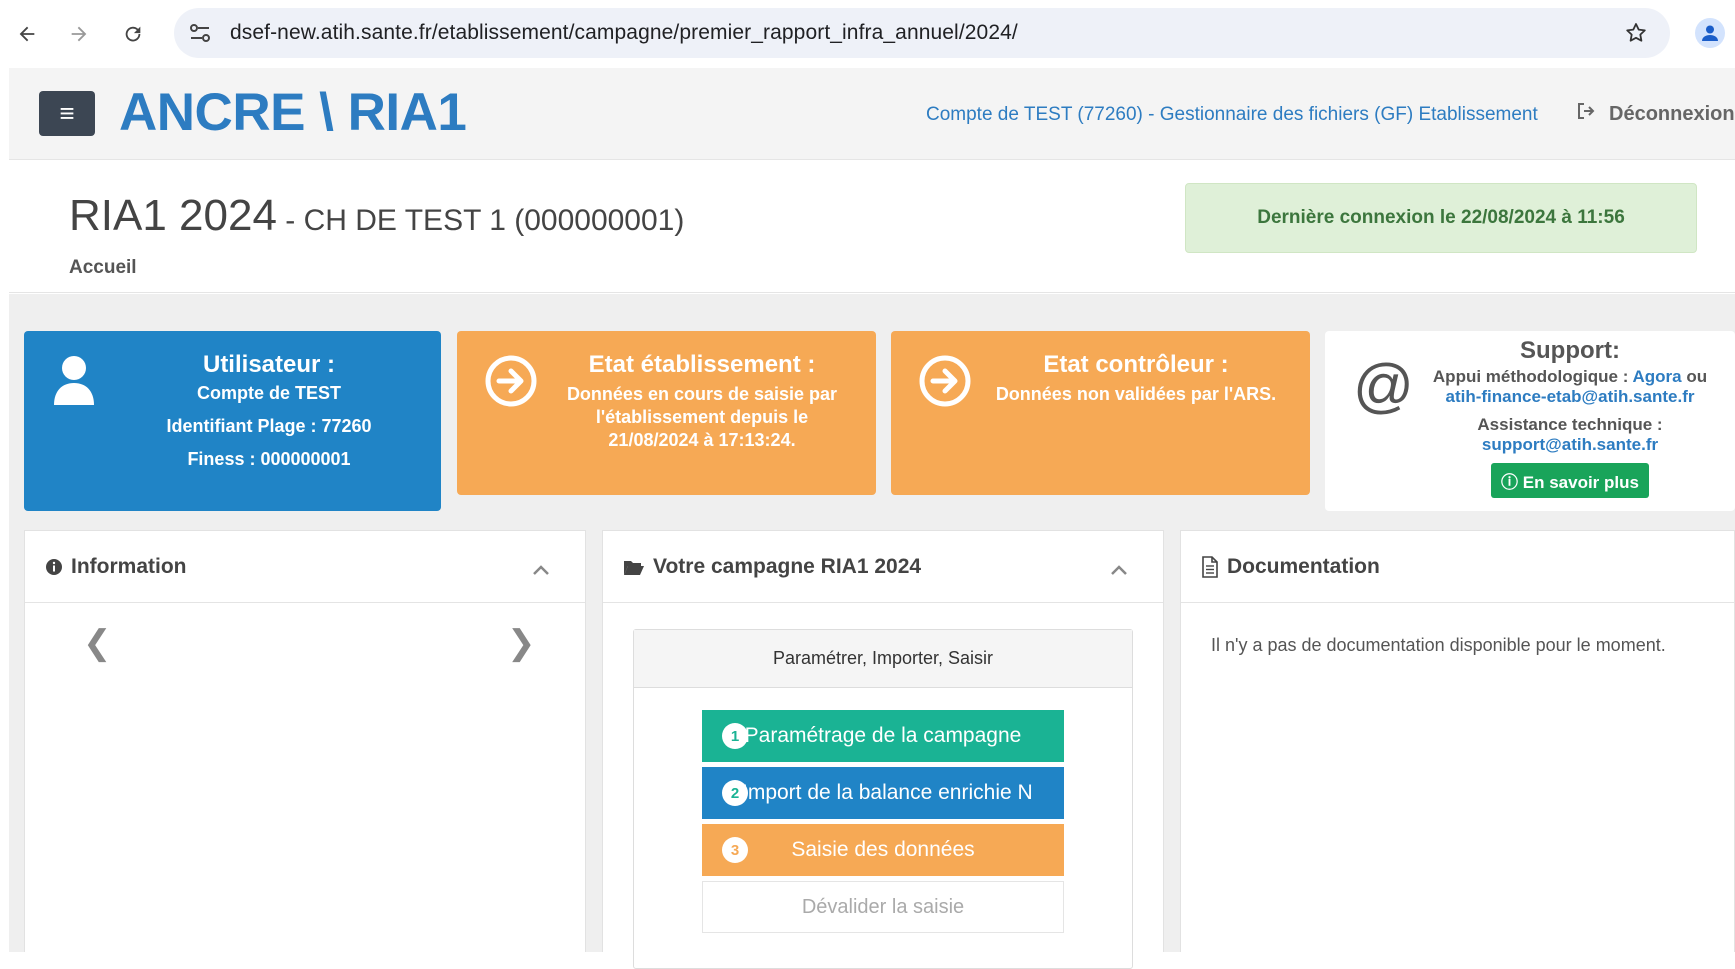 This screenshot has height=969, width=1735. I want to click on file-text-icon, so click(1210, 566).